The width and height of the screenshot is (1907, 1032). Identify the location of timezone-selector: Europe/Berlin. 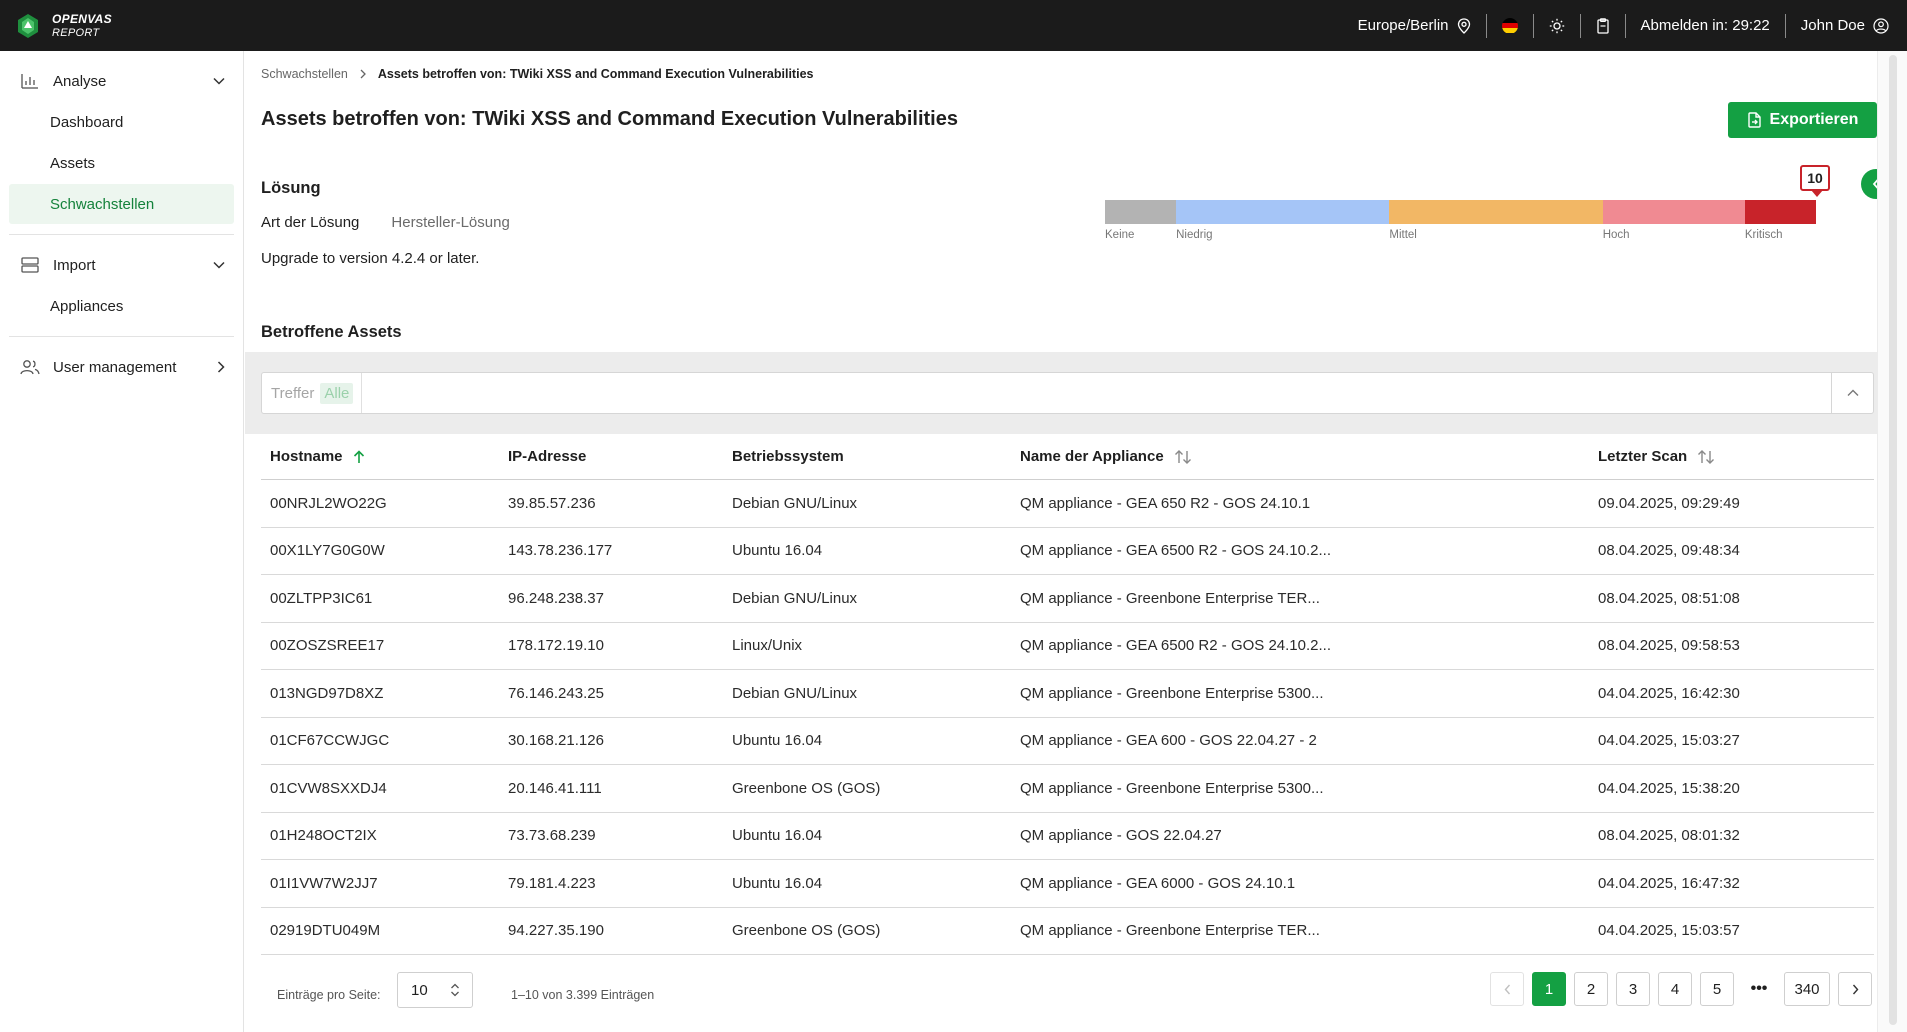
(1414, 26).